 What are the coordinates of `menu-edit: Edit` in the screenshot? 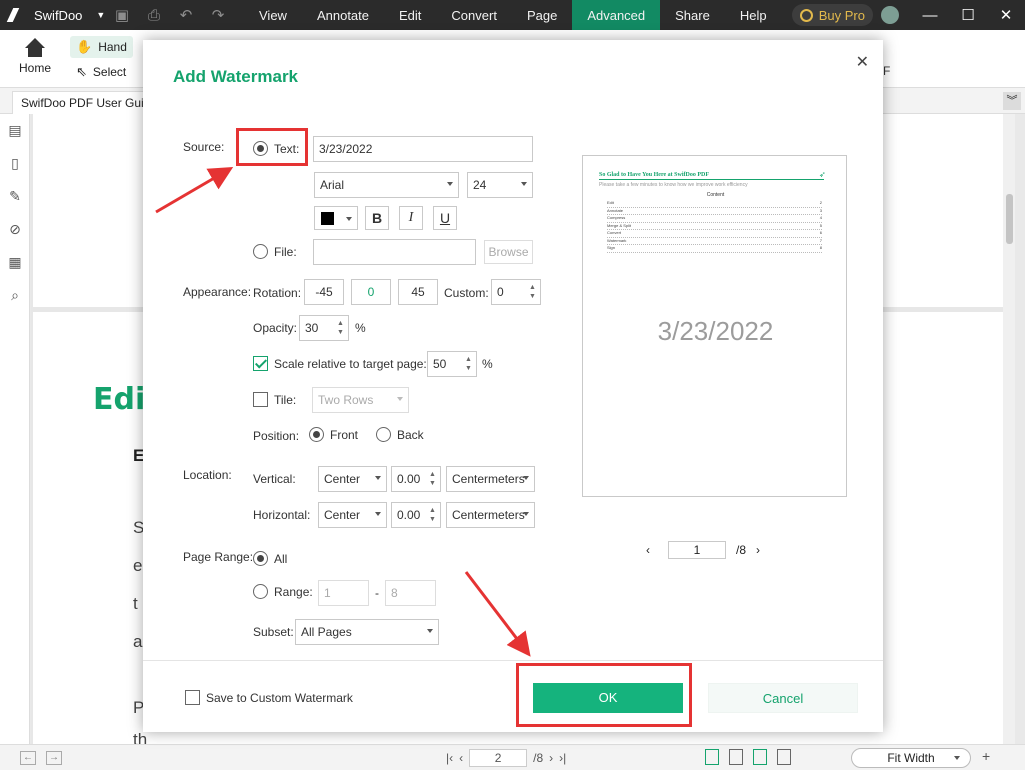 It's located at (410, 15).